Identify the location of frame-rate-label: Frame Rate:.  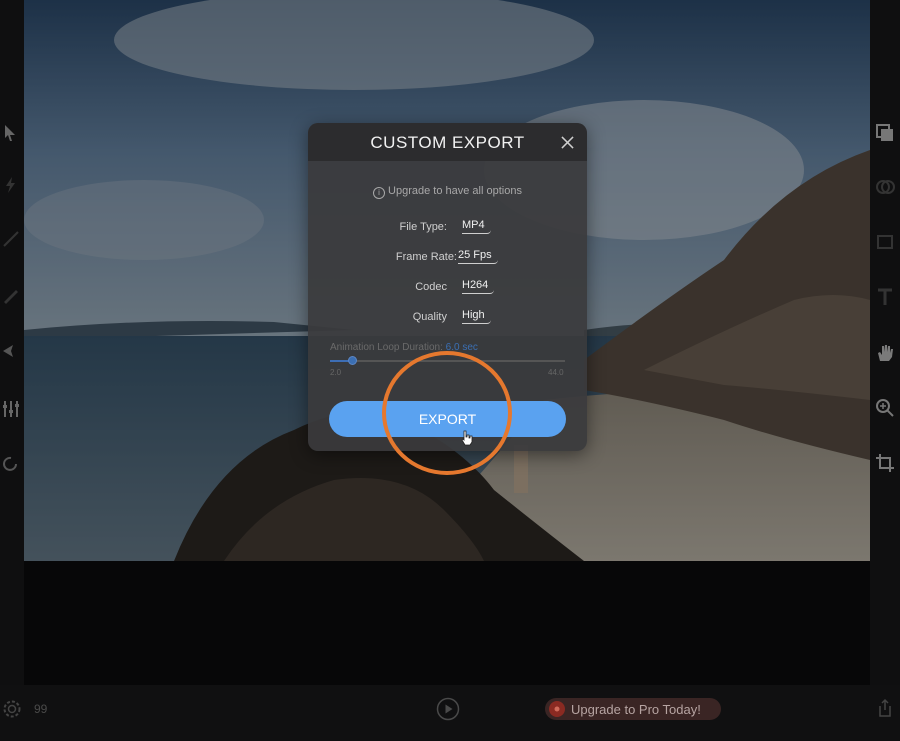
(426, 257).